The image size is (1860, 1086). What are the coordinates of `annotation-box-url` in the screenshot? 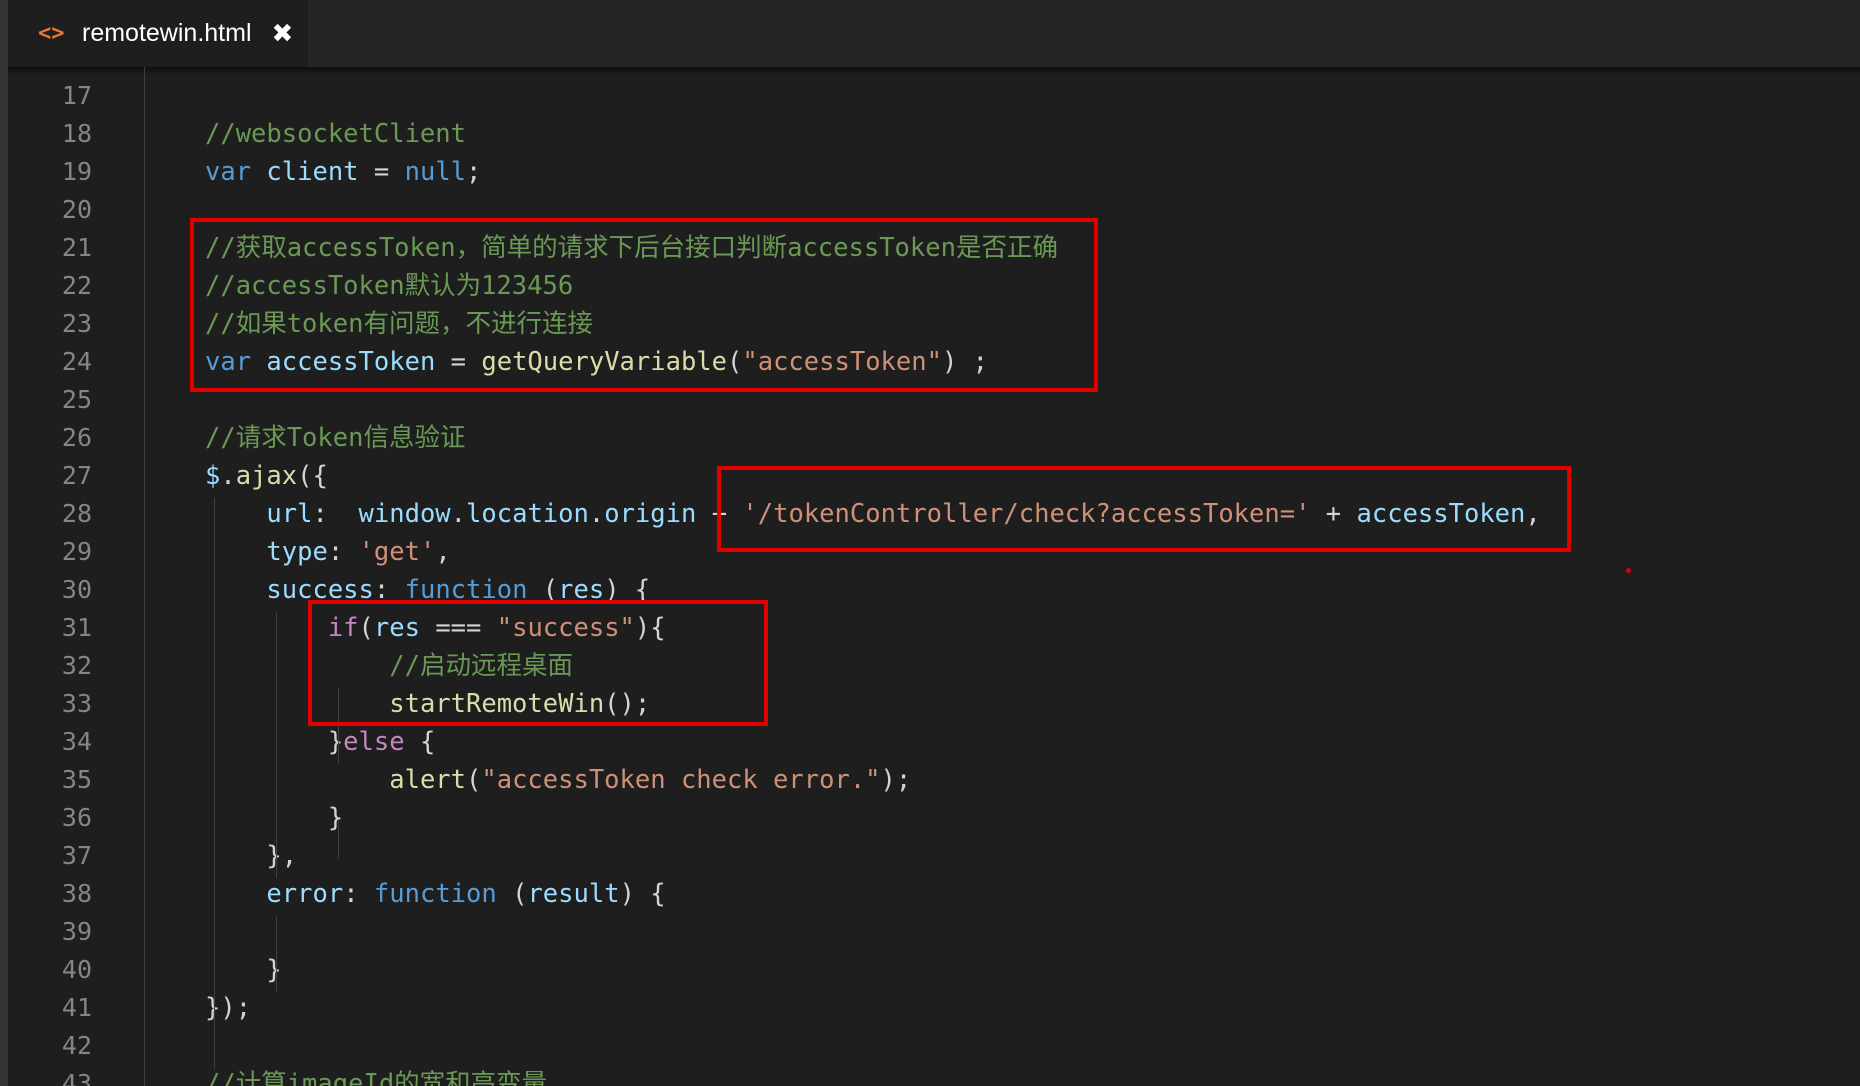 It's located at (1144, 509).